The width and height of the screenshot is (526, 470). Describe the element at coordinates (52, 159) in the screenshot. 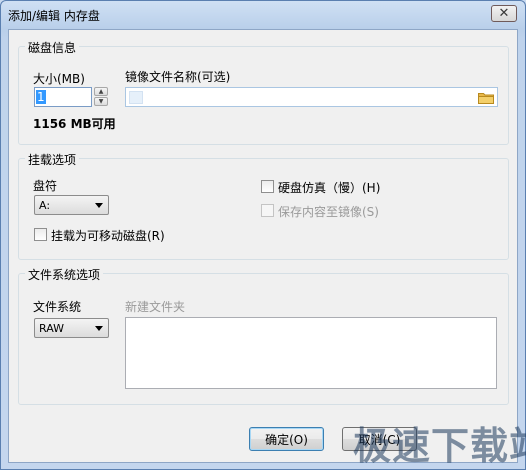

I see `mount-options-group-title: 挂载选项` at that location.